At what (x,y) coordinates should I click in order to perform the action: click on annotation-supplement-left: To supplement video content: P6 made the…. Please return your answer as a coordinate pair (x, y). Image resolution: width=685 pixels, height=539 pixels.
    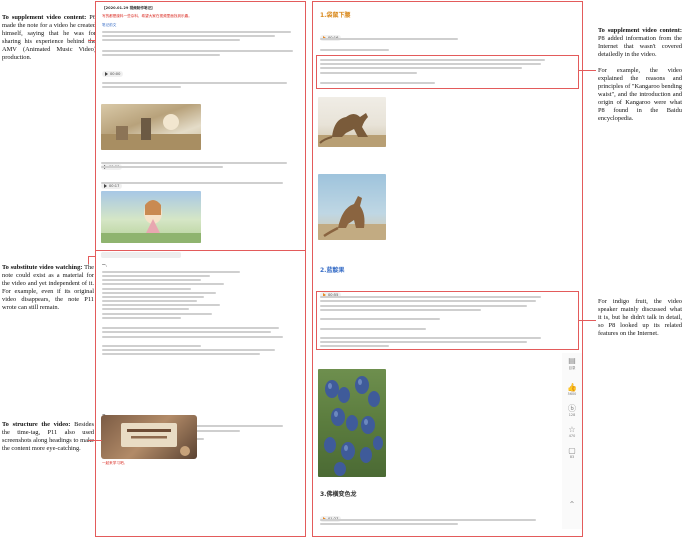
    Looking at the image, I should click on (49, 38).